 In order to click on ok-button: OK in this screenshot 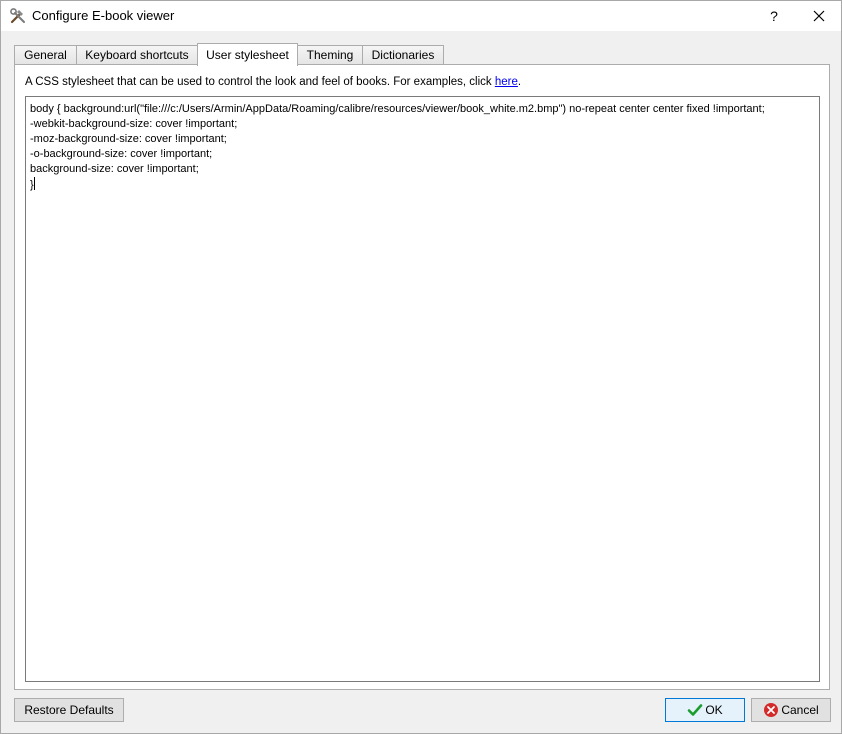, I will do `click(705, 710)`.